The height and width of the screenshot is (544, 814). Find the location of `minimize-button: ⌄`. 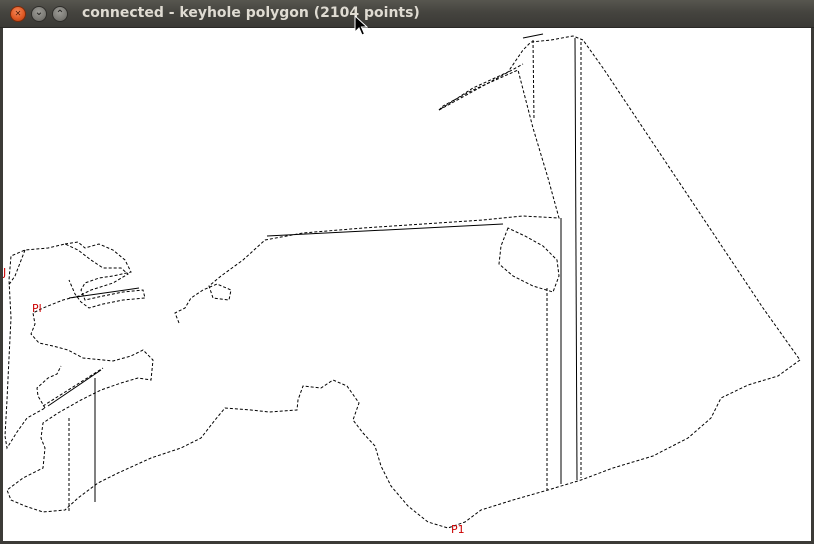

minimize-button: ⌄ is located at coordinates (39, 14).